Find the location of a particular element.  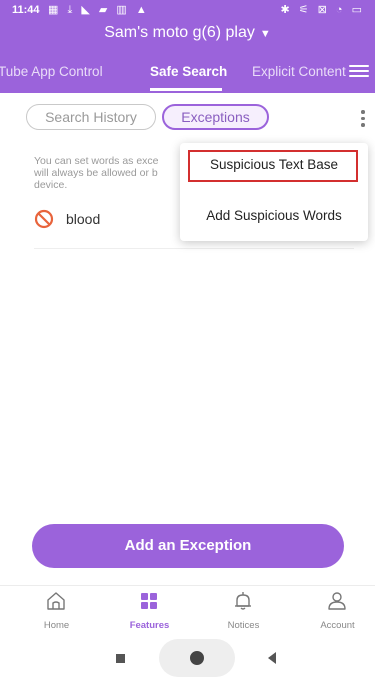

add-exception-button: Add an Exception is located at coordinates (188, 546).